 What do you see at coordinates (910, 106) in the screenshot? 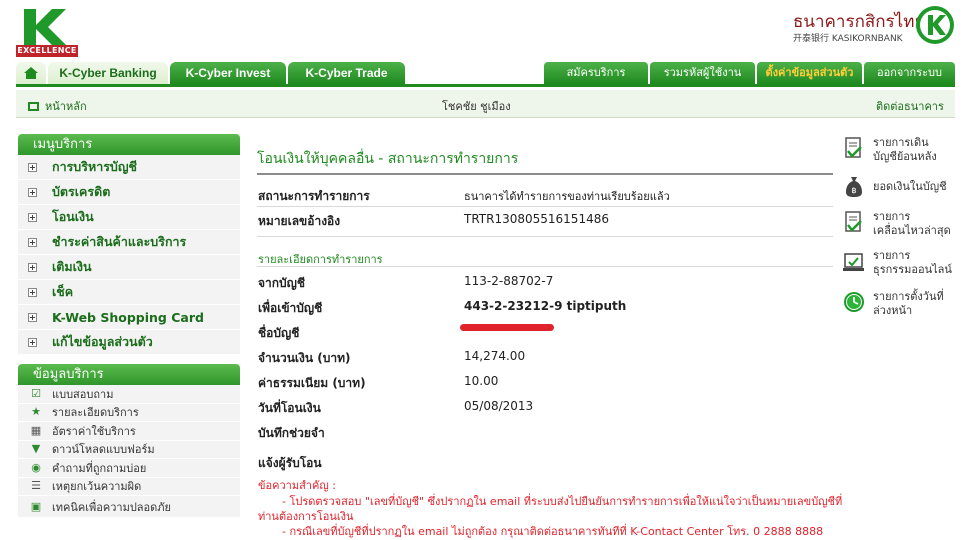
I see `contact-bank-link: ติดต่อธนาคาร` at bounding box center [910, 106].